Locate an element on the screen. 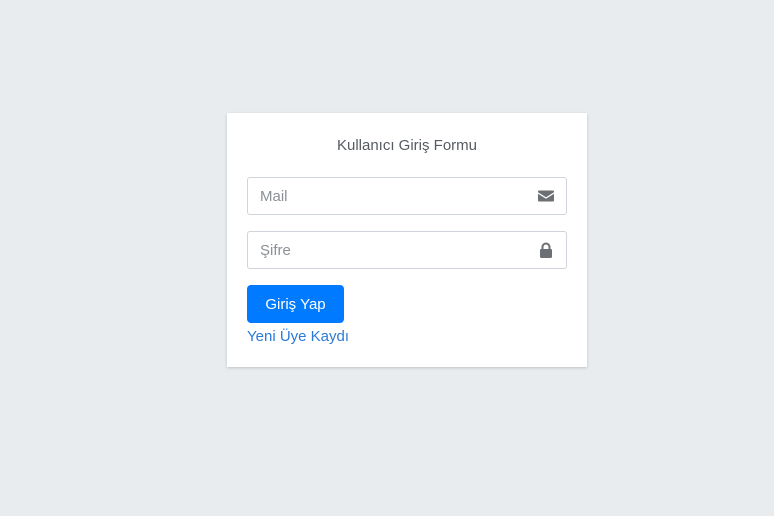 This screenshot has height=516, width=774. form-title: Kullanıcı Giriş Formu is located at coordinates (407, 145).